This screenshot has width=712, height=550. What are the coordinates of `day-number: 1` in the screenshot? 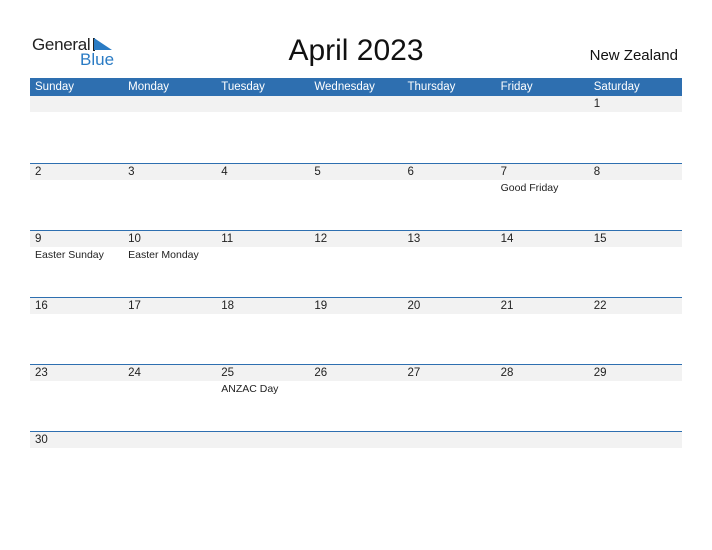 It's located at (597, 104).